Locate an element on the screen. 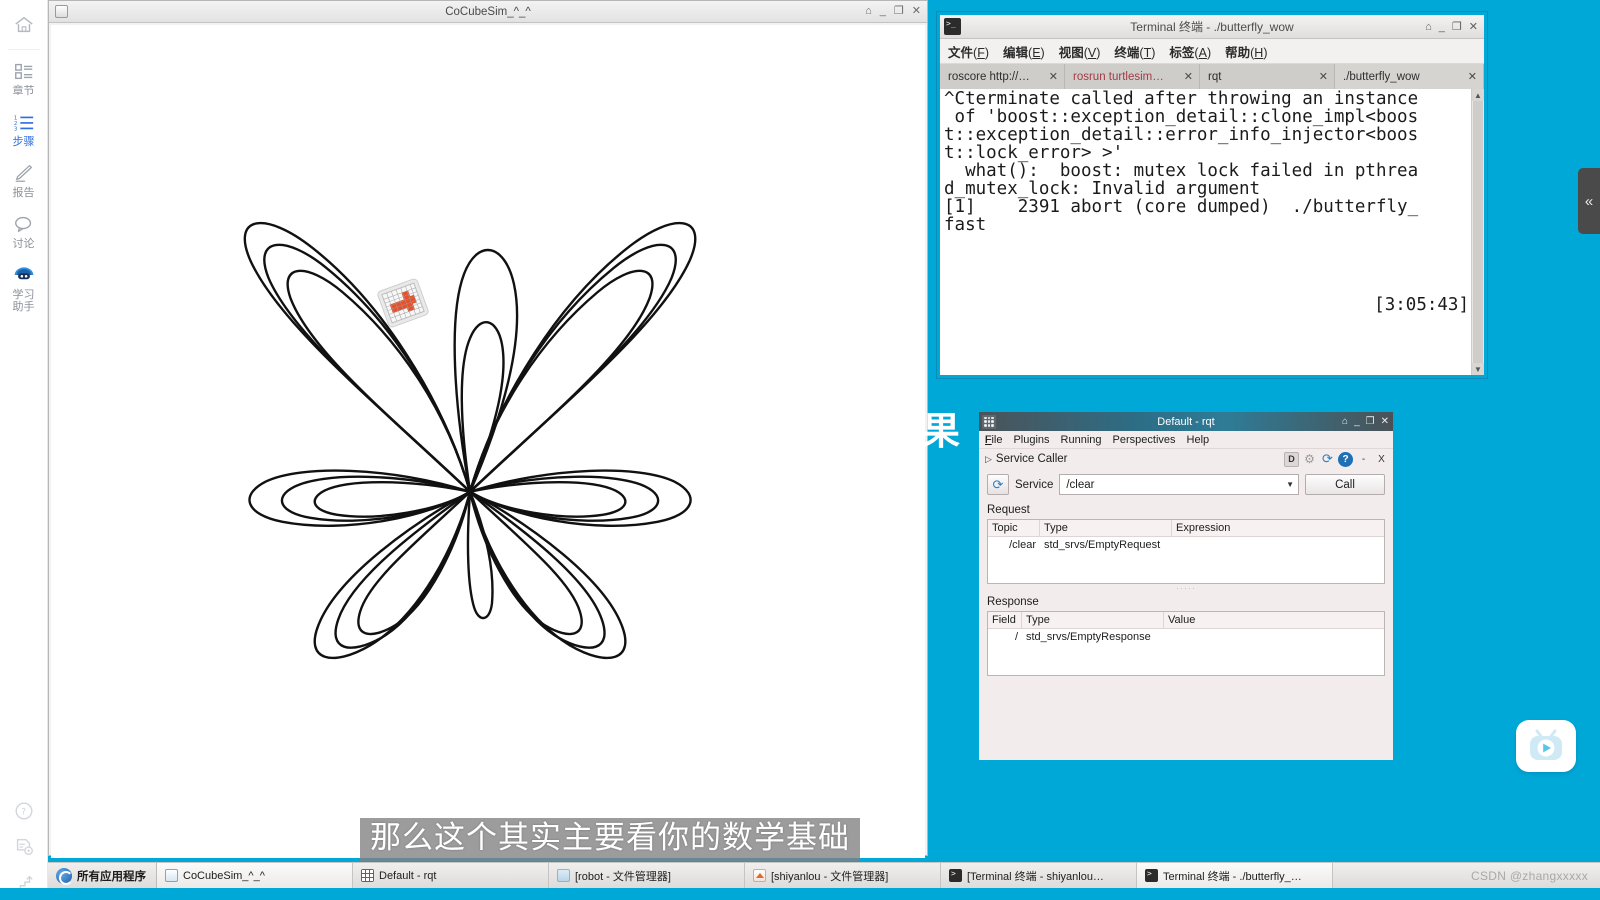  close-plugin-icon: X is located at coordinates (1381, 459).